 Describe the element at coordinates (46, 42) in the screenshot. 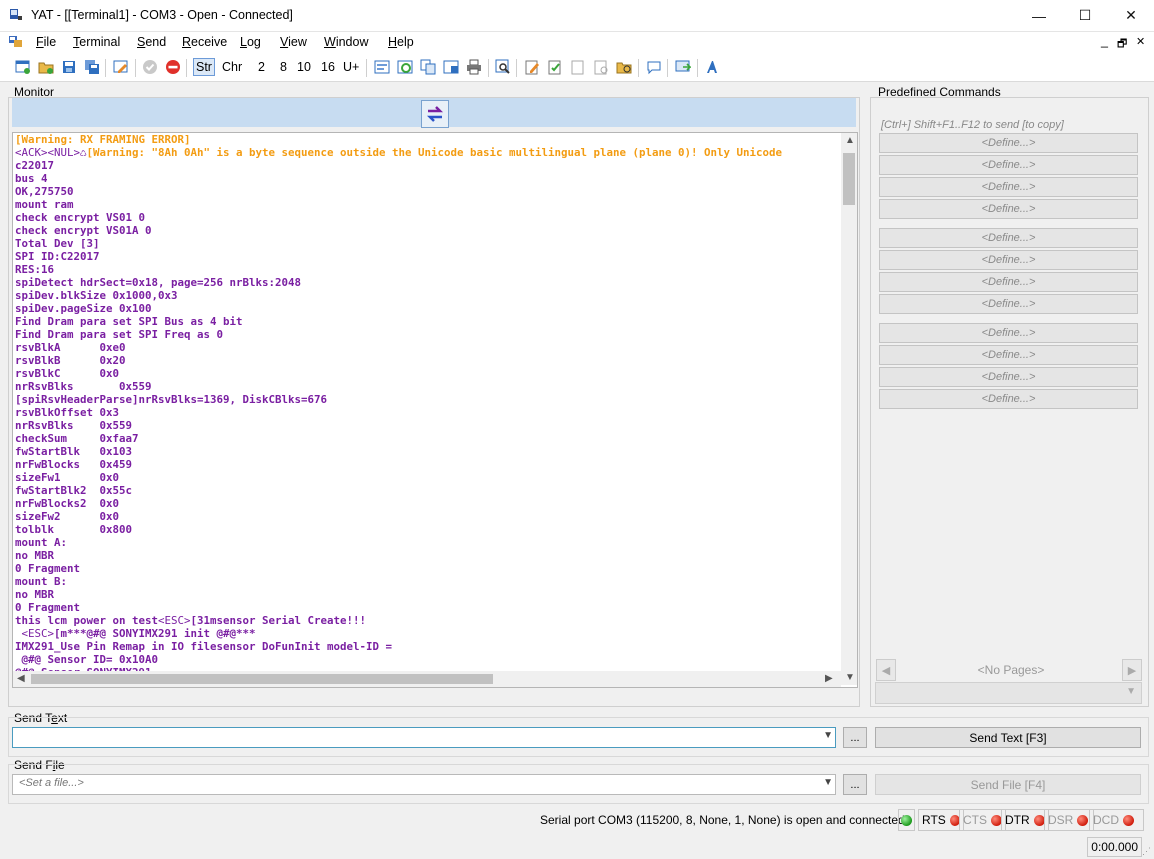

I see `menu-file: File` at that location.